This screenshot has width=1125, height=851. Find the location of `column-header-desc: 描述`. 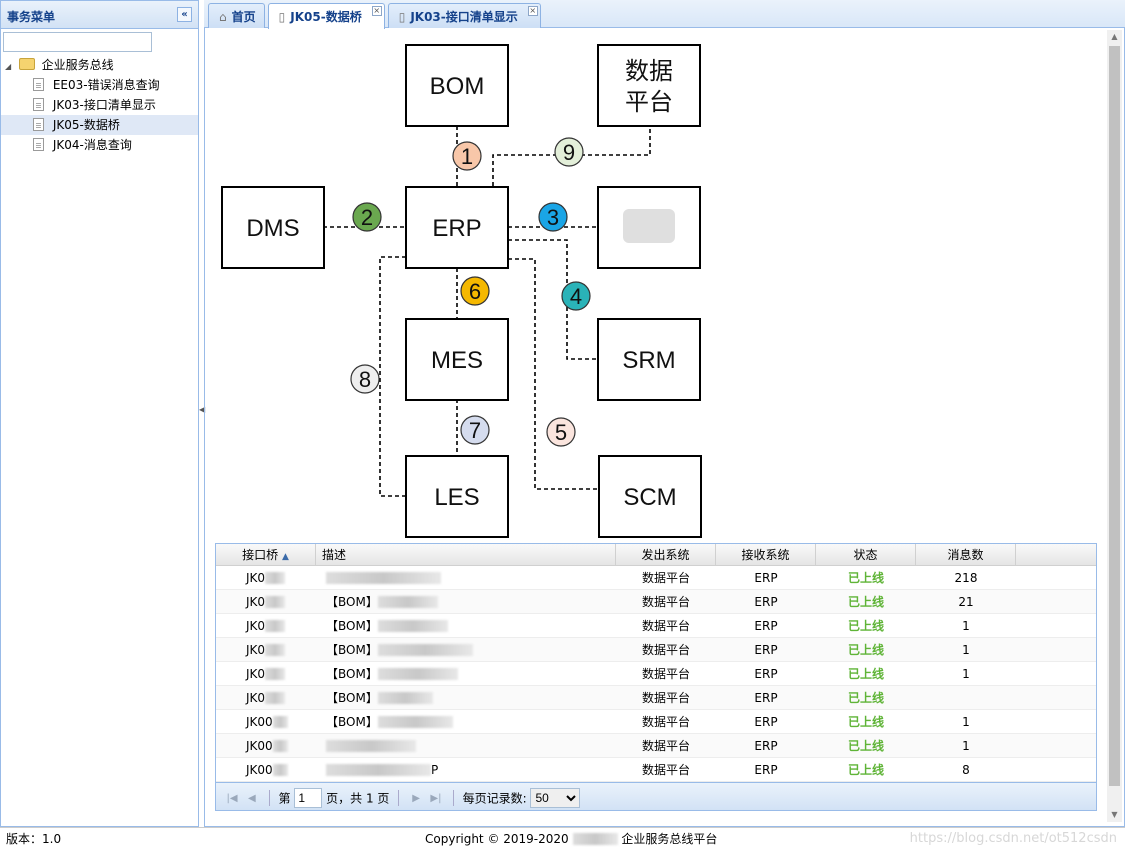

column-header-desc: 描述 is located at coordinates (466, 555).